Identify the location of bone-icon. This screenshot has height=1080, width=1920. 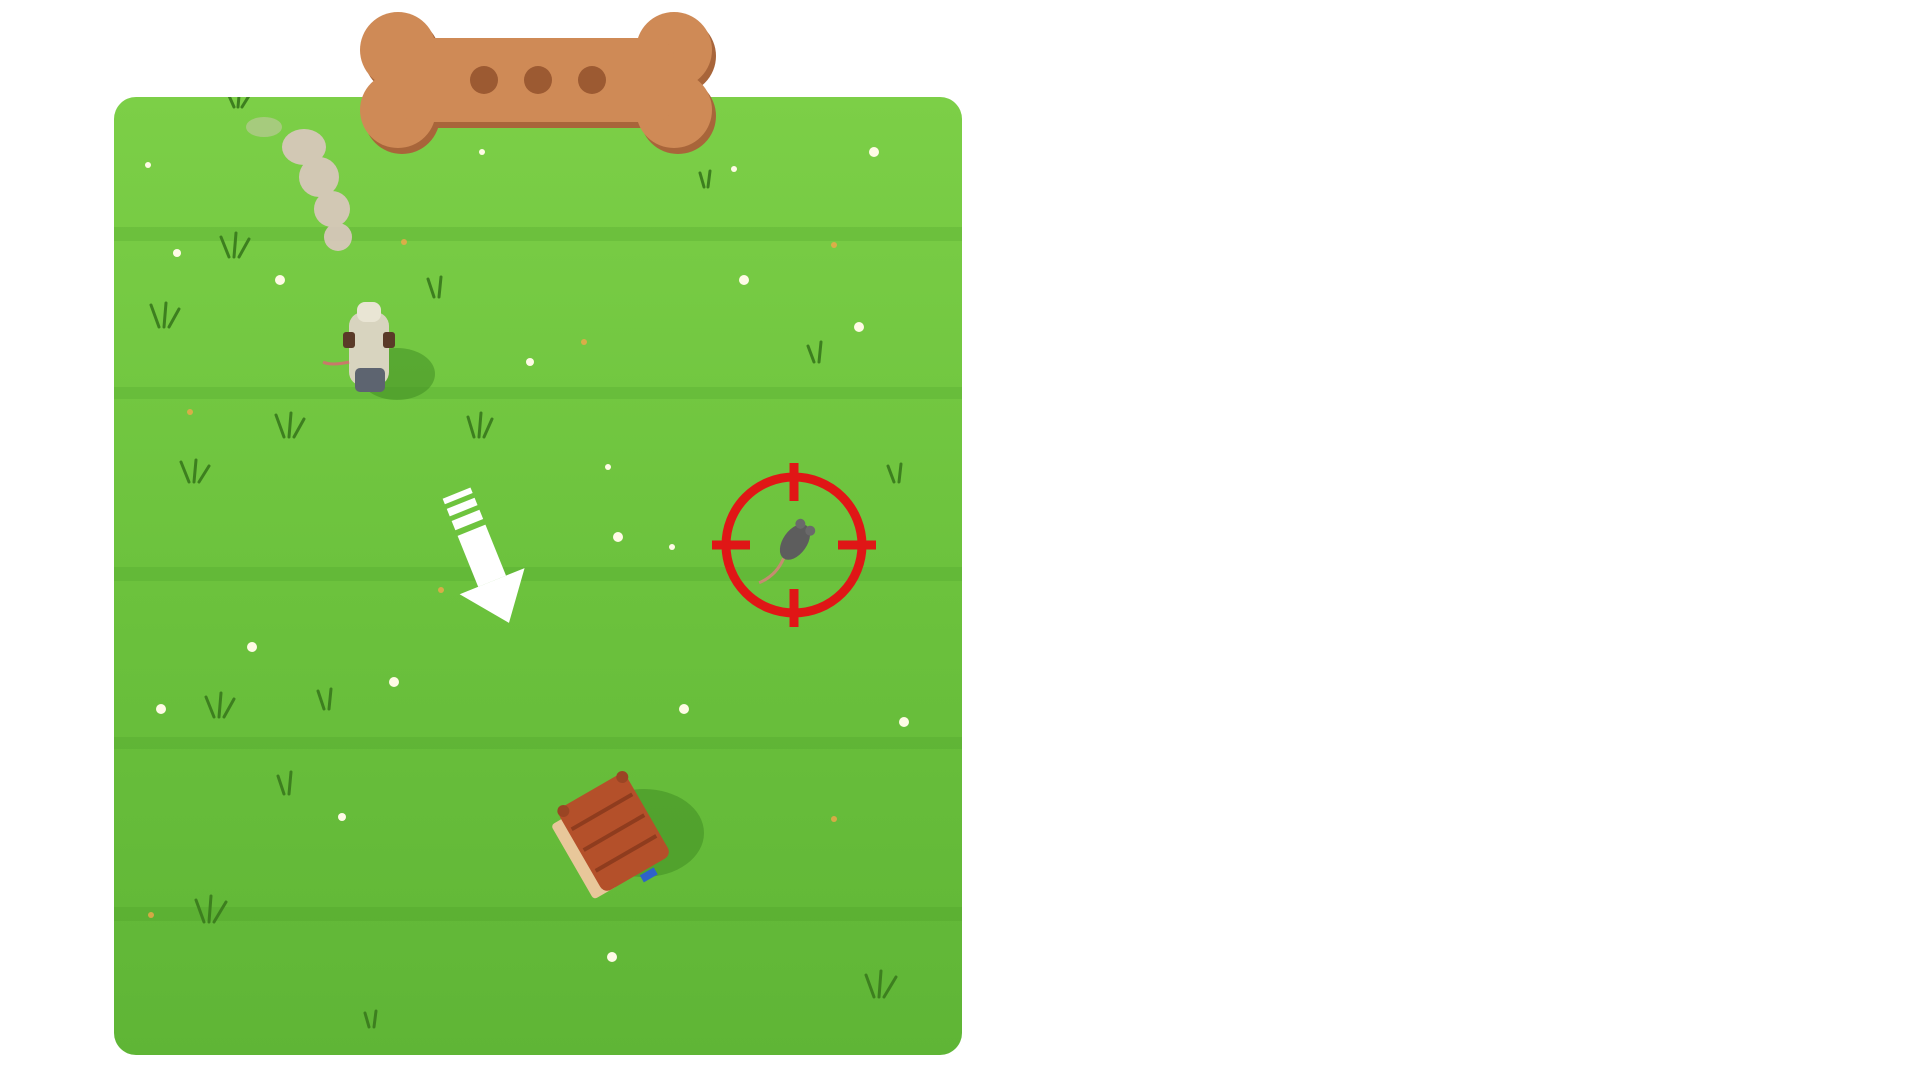
(538, 83).